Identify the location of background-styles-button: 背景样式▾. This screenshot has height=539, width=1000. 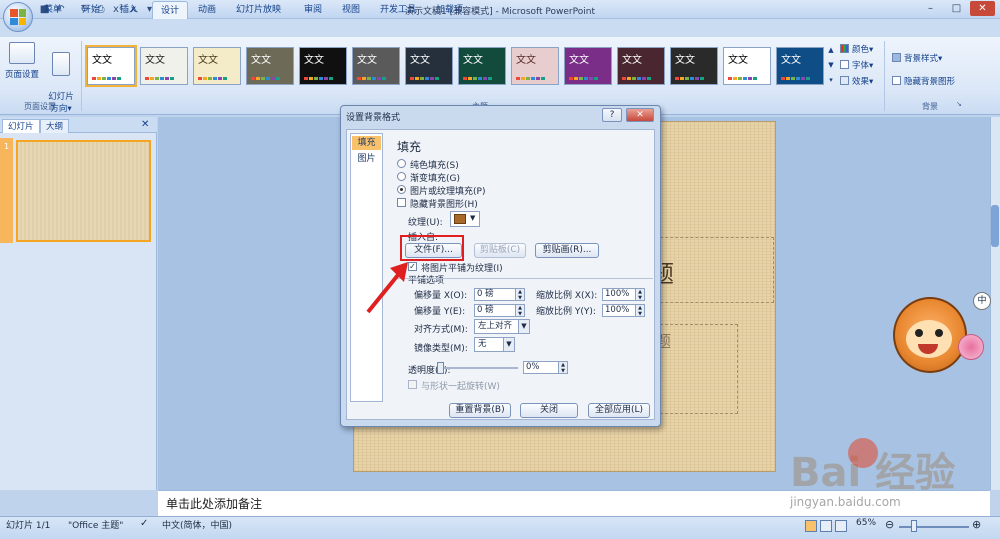
(917, 59).